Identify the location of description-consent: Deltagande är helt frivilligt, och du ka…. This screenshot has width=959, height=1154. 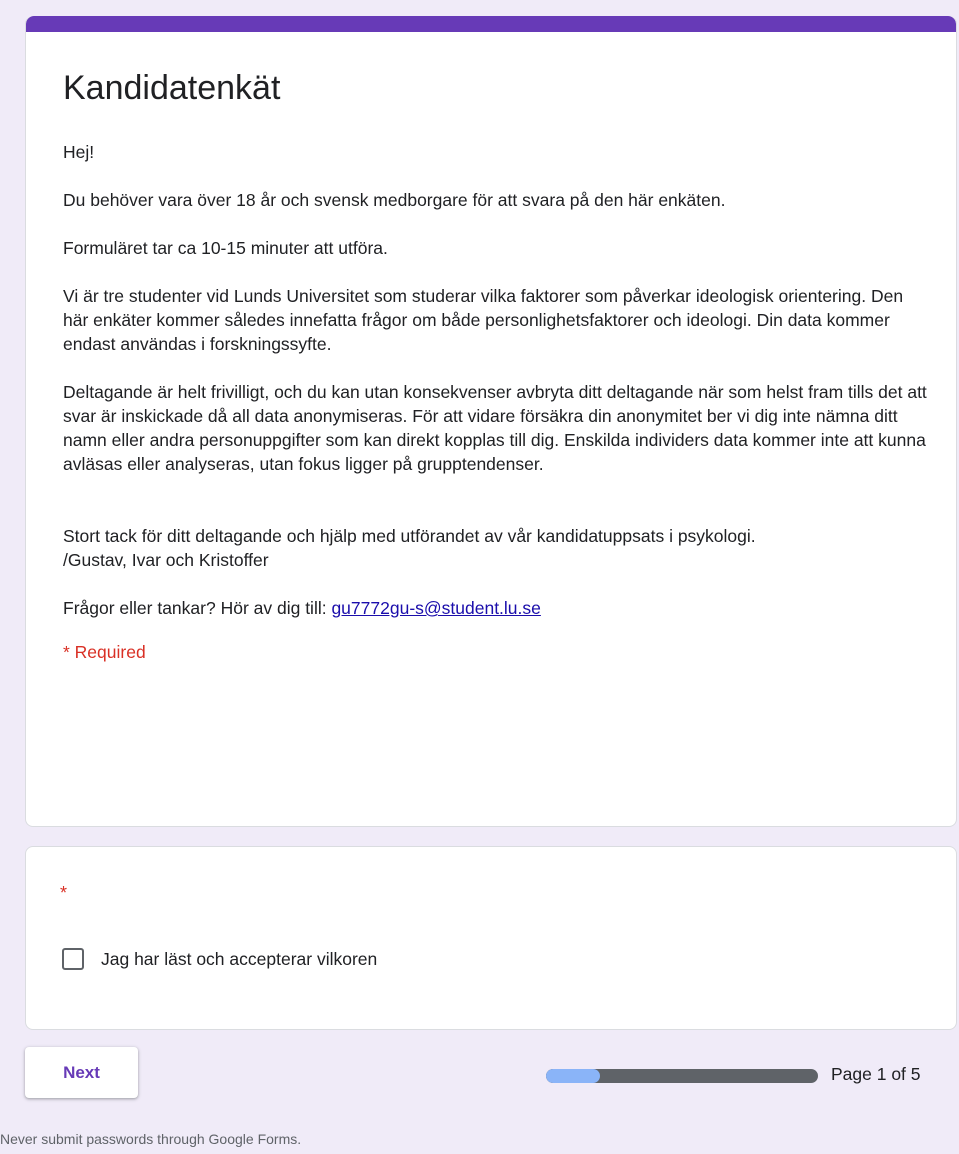
(495, 428).